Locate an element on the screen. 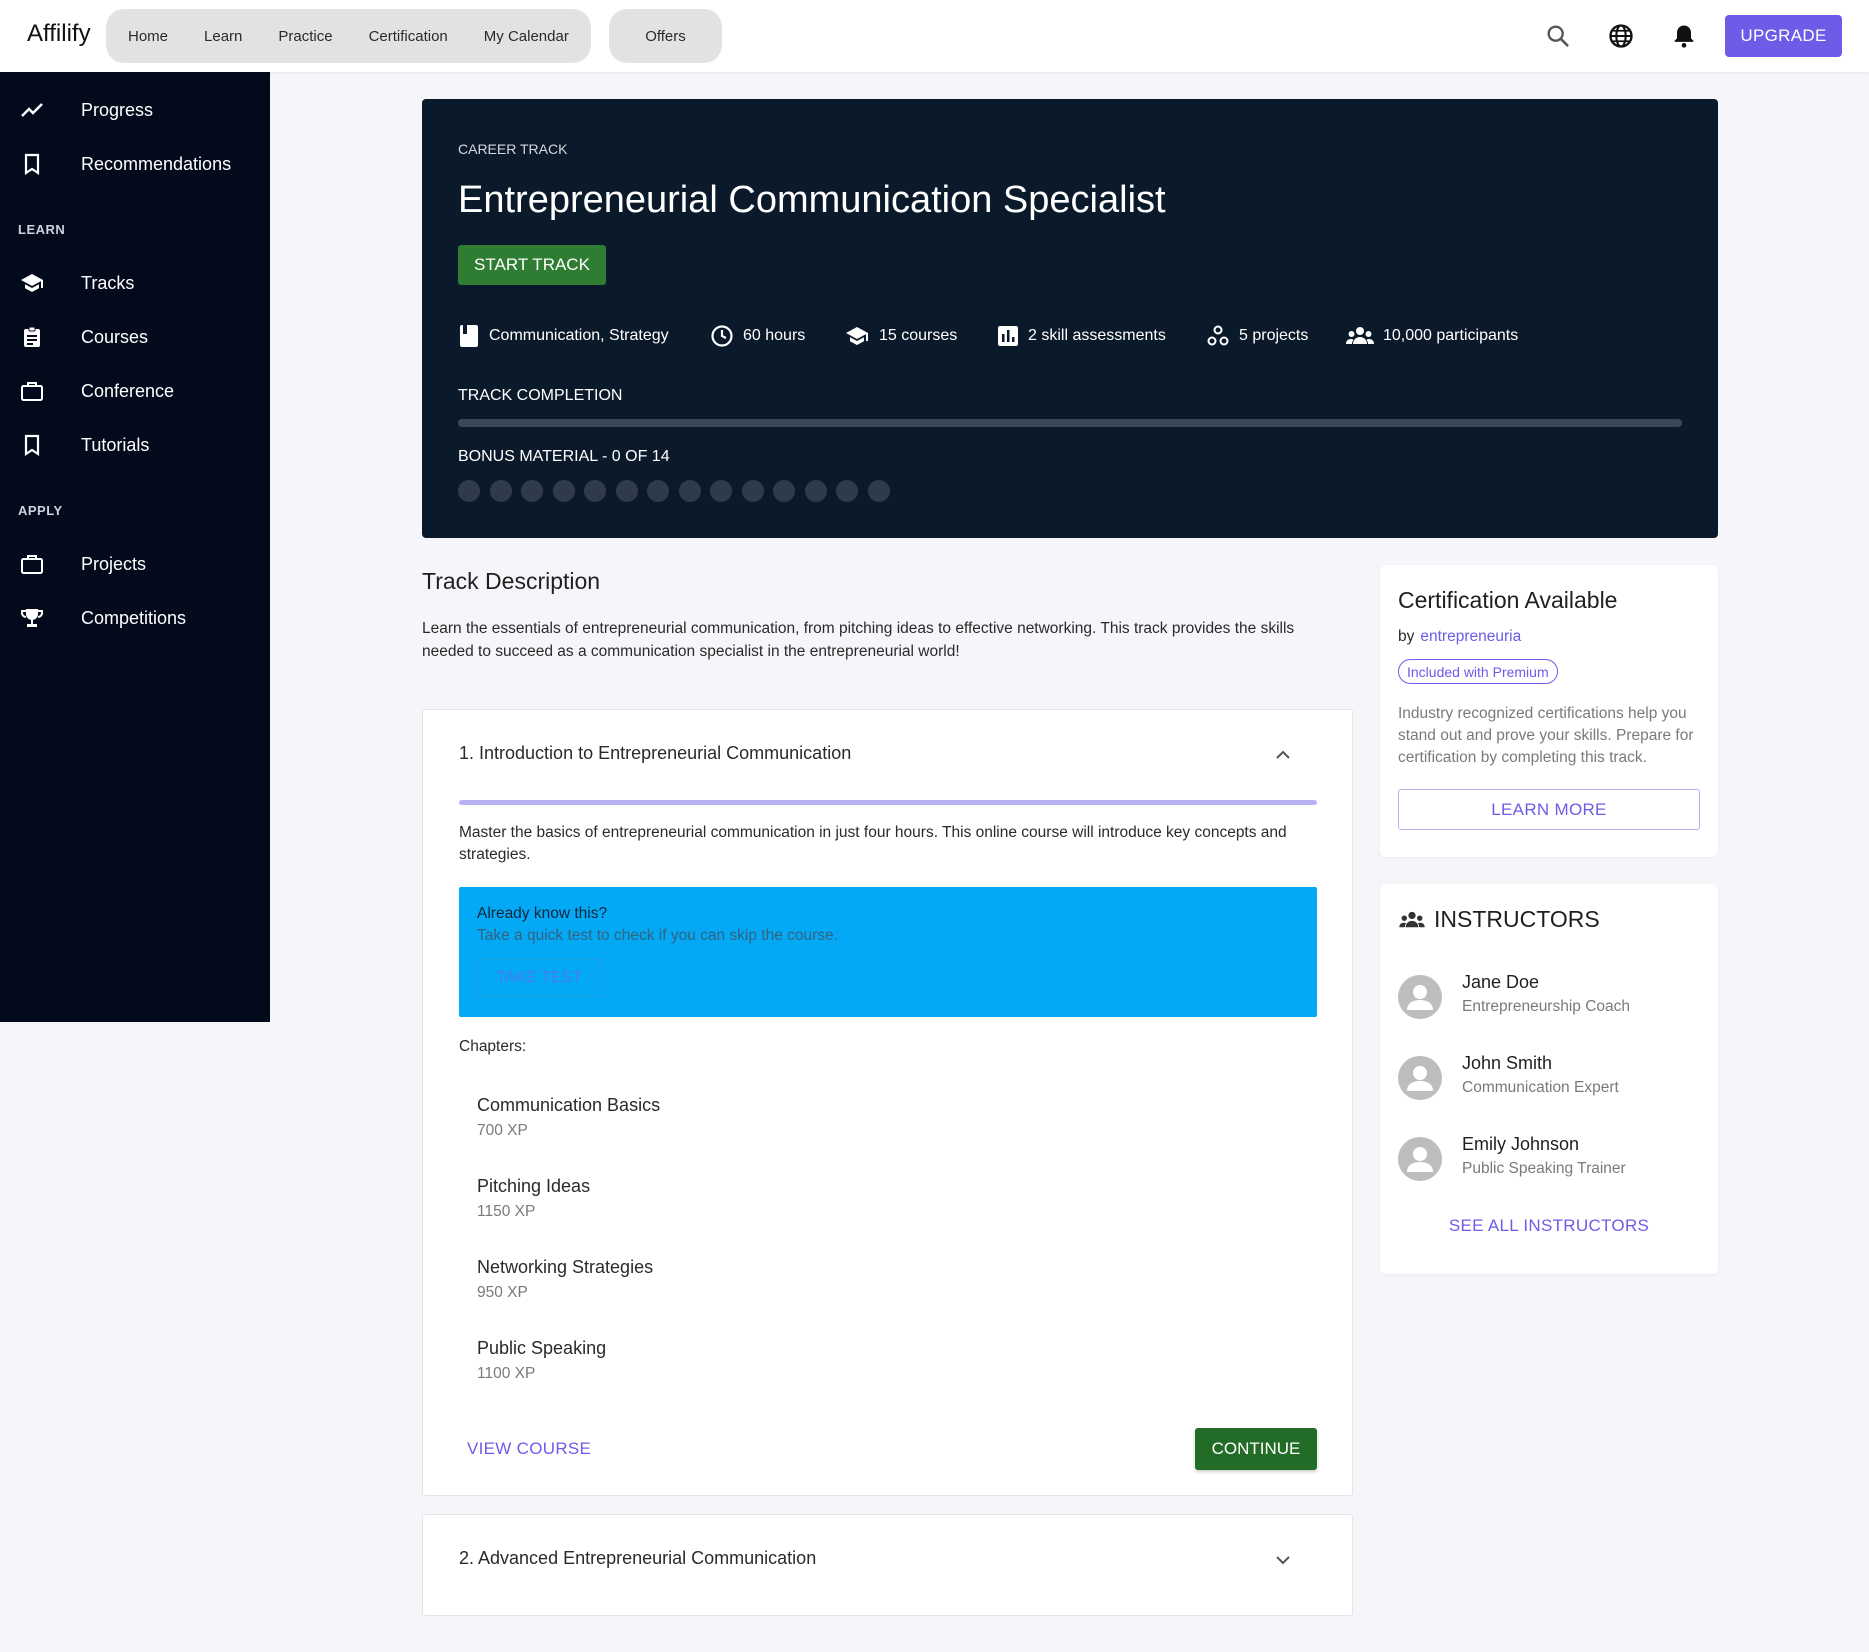 This screenshot has width=1869, height=1652. school-icon is located at coordinates (32, 283).